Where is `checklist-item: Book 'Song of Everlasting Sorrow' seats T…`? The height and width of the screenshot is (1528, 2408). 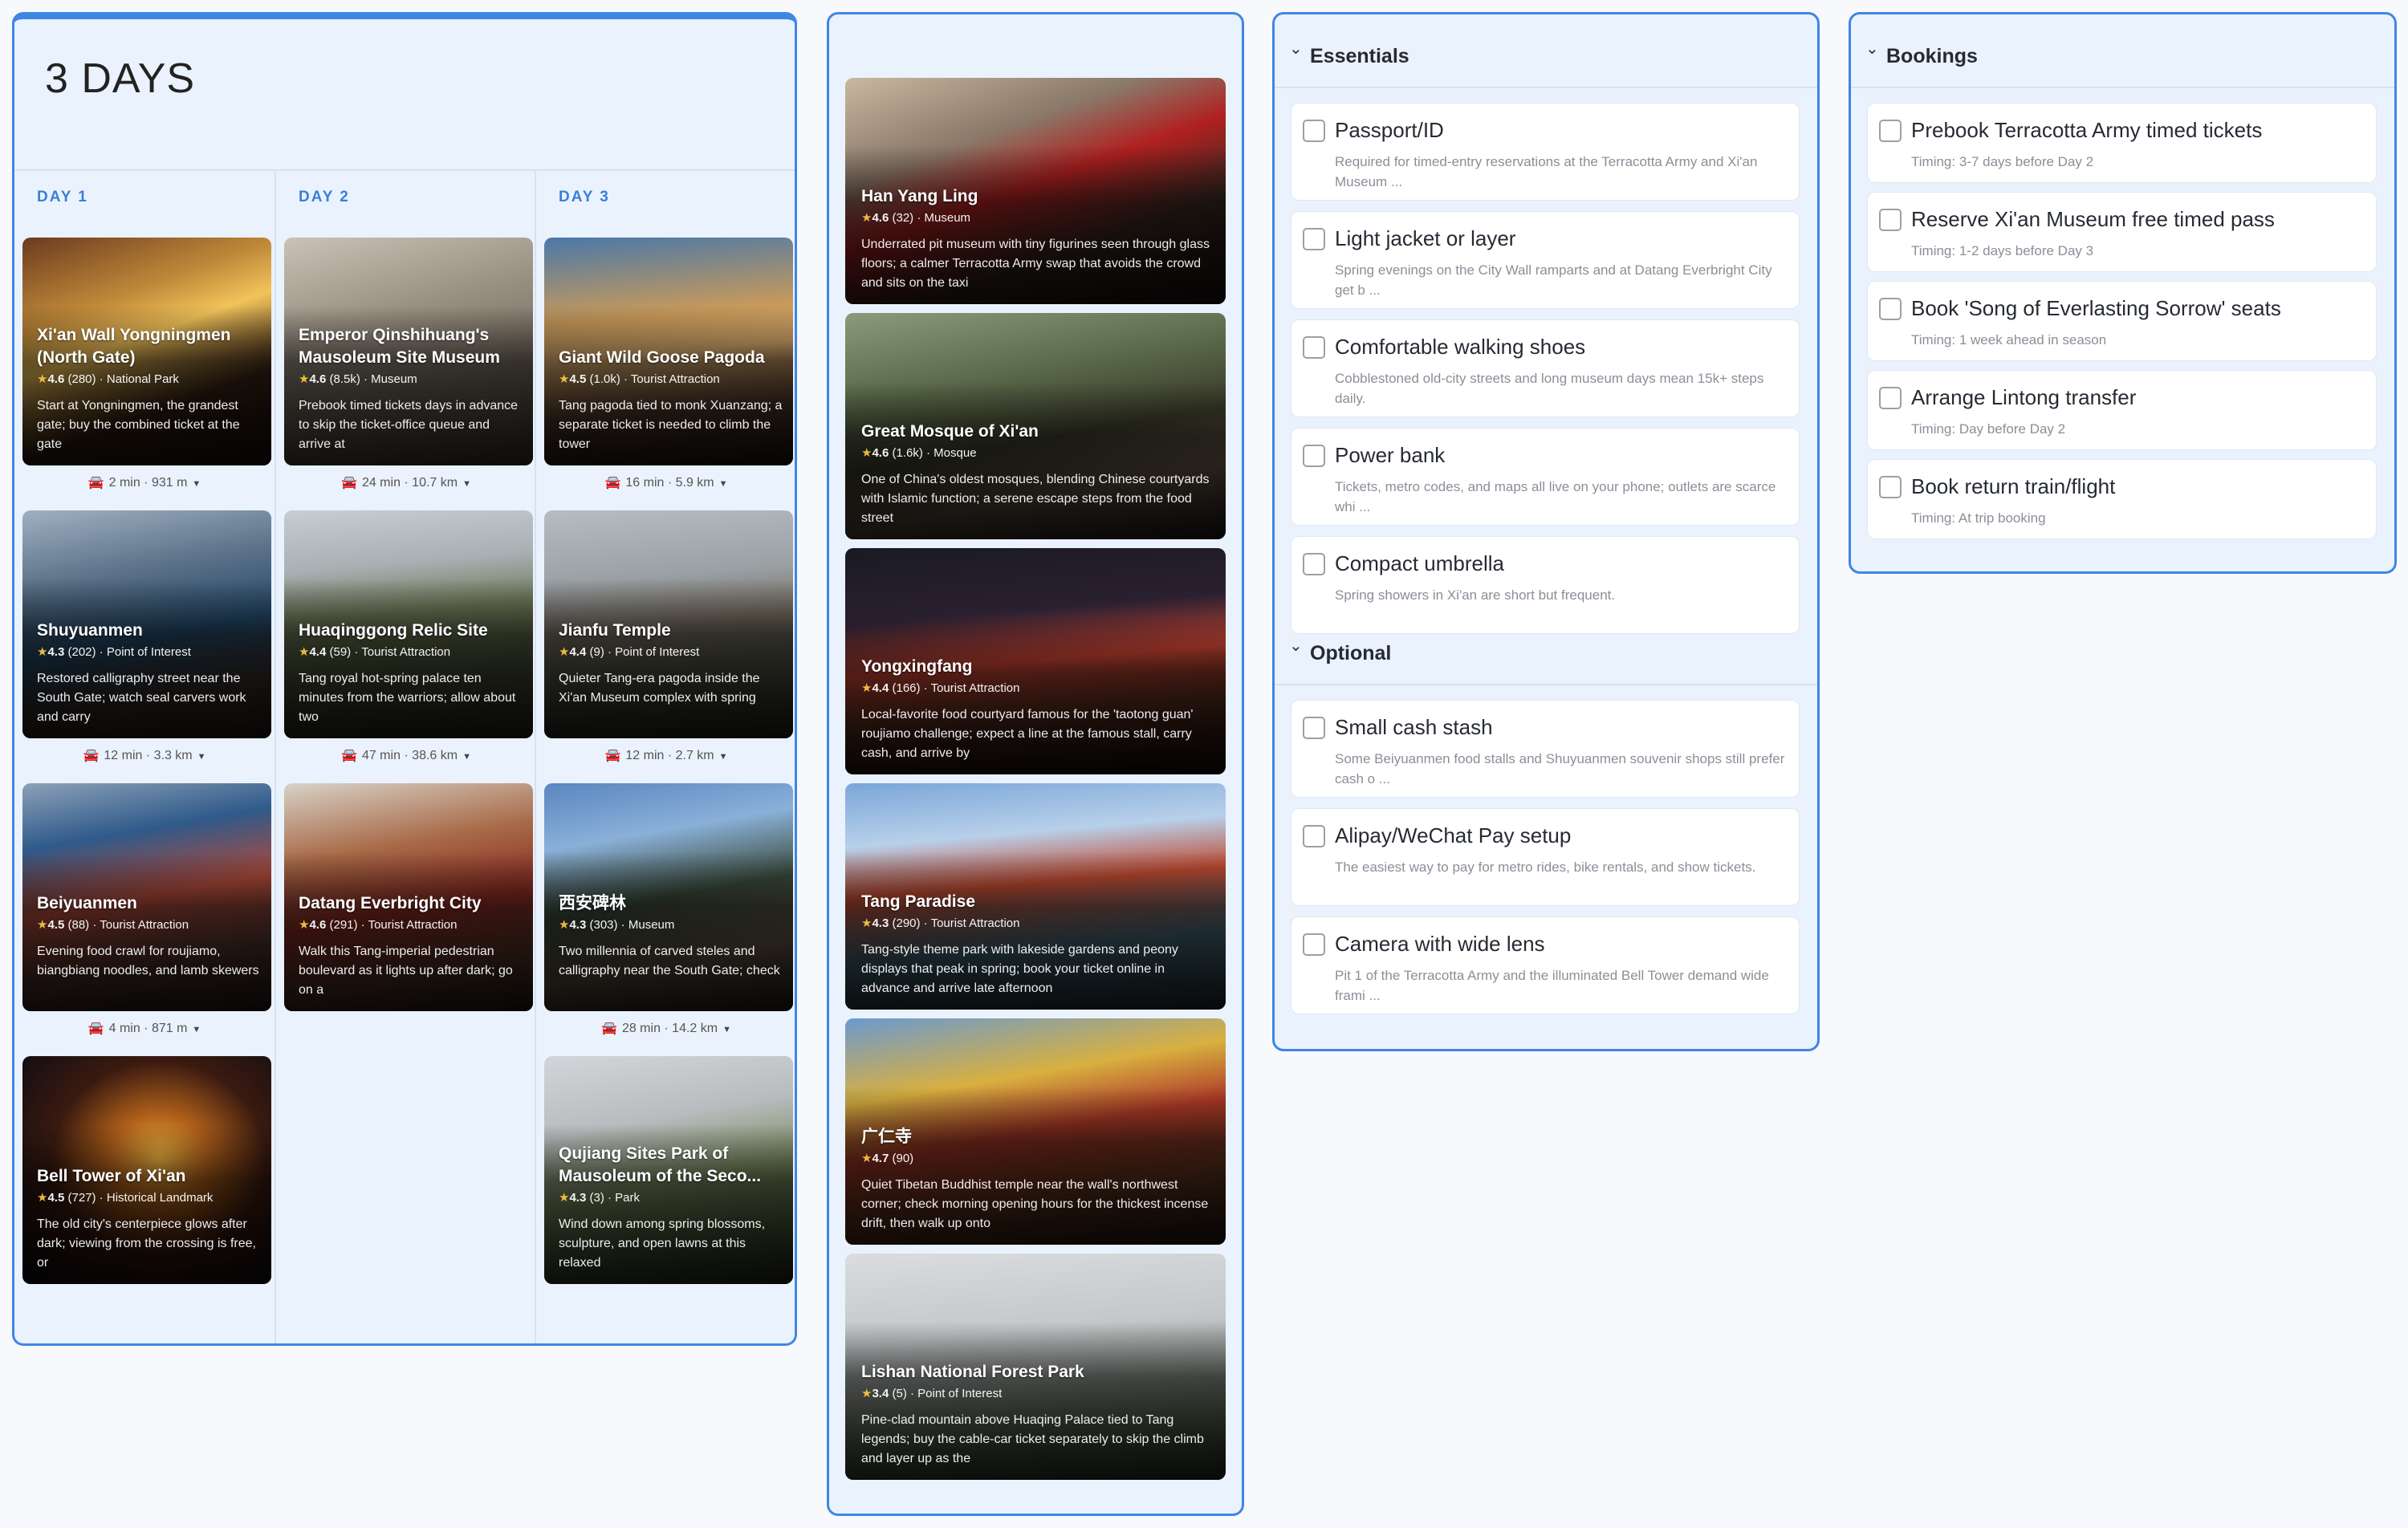 checklist-item: Book 'Song of Everlasting Sorrow' seats T… is located at coordinates (2122, 321).